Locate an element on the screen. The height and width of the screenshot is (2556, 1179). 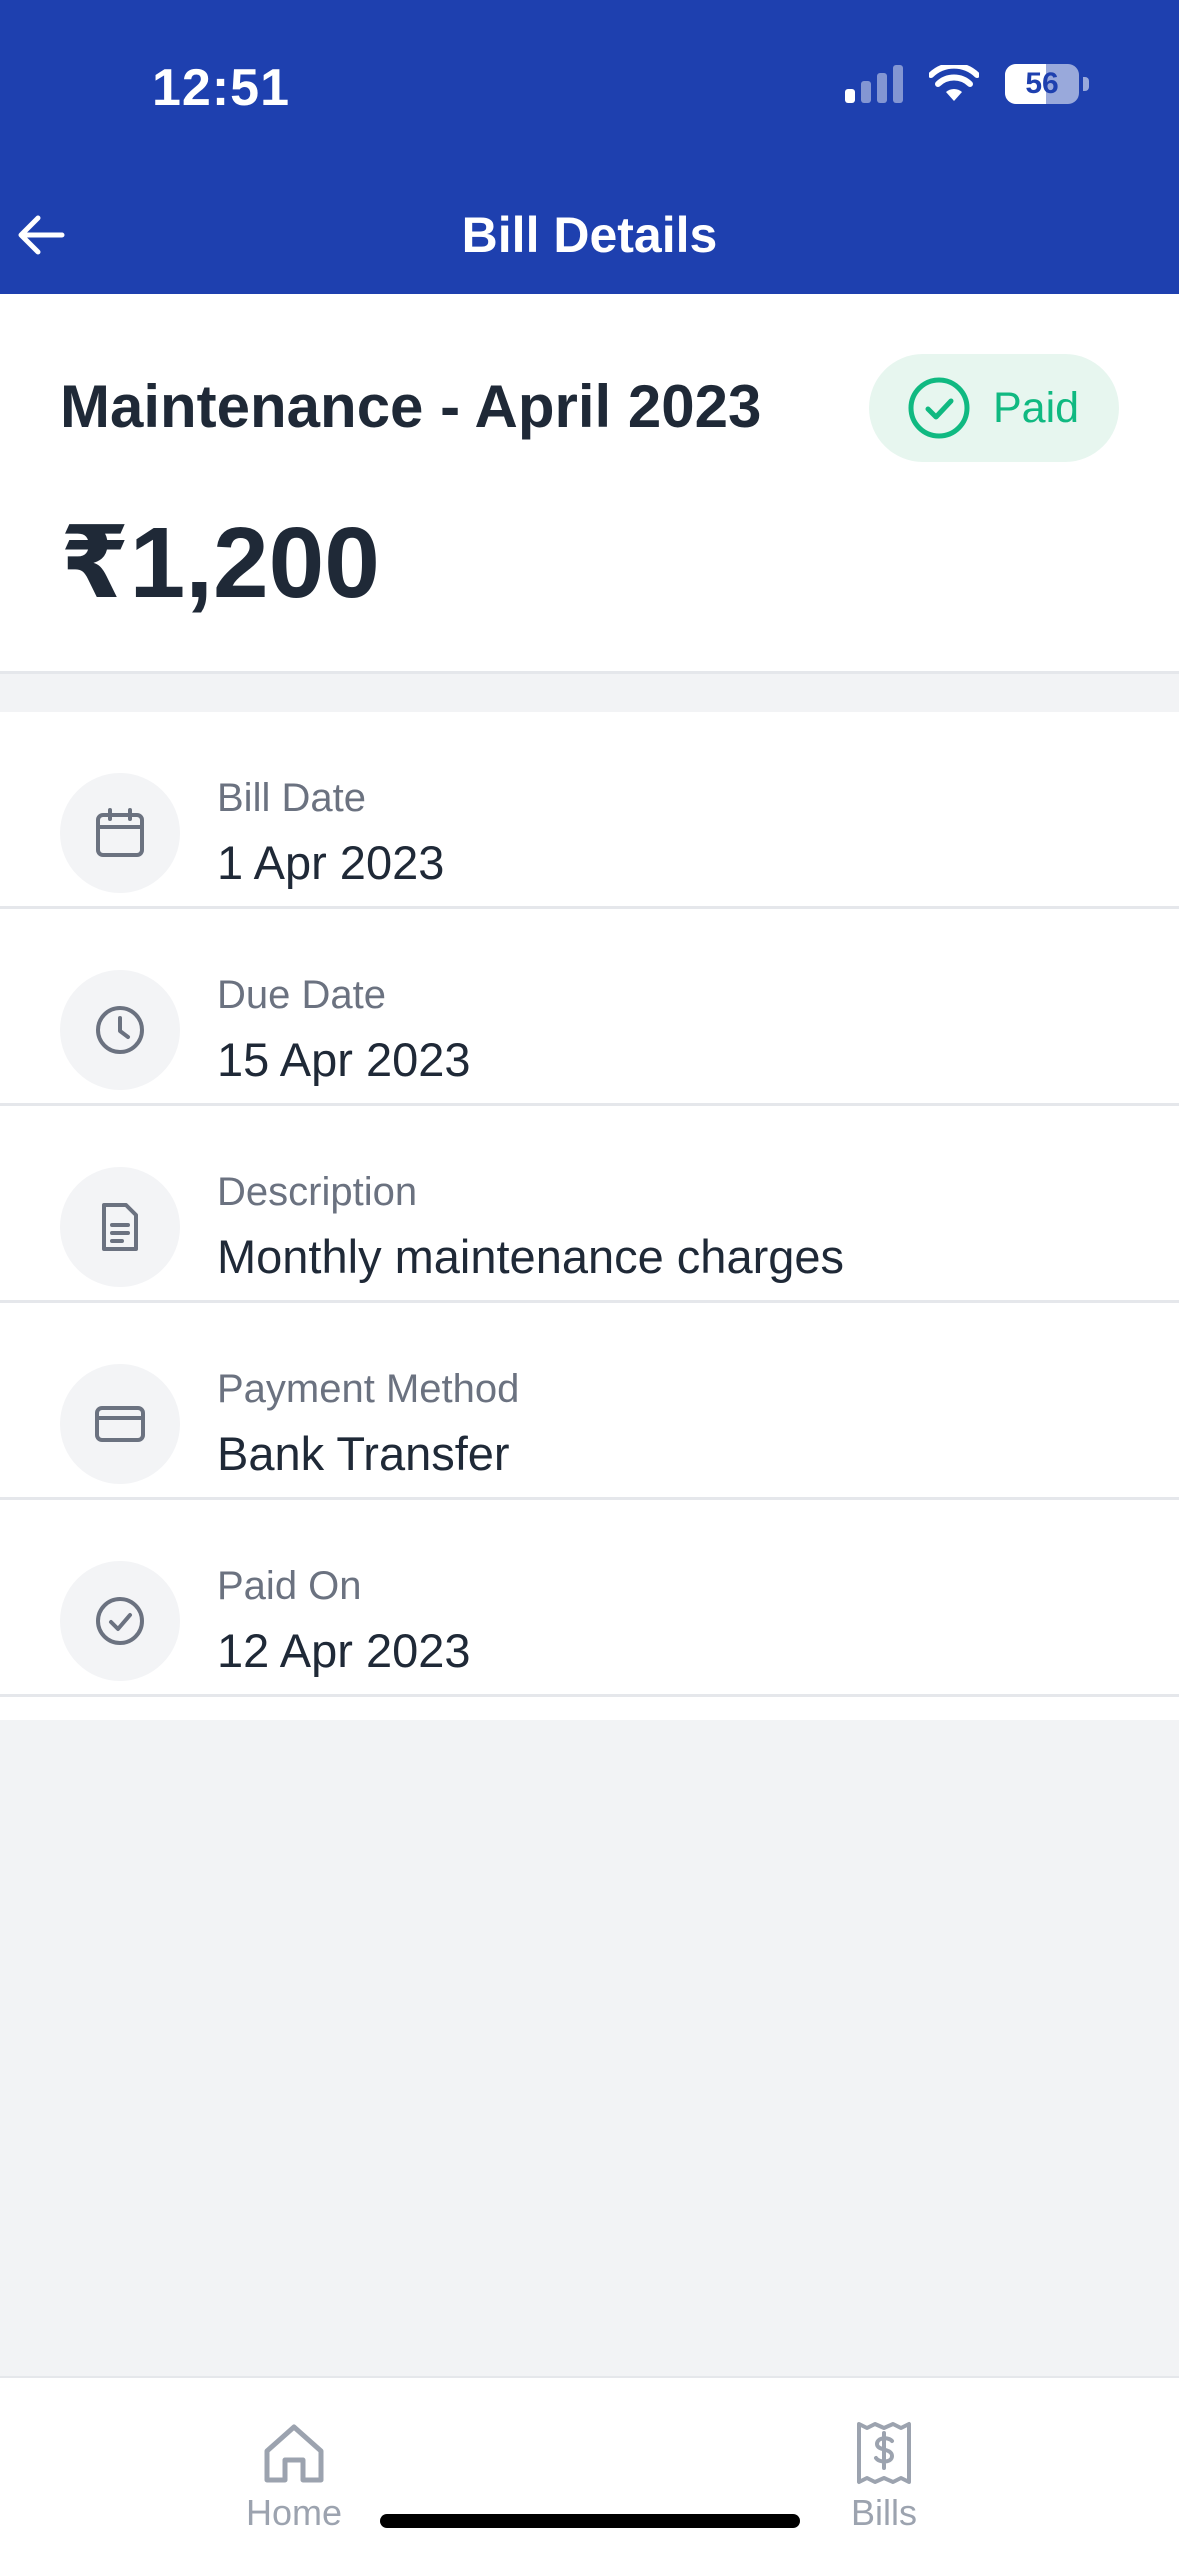
detail-value: 15 Apr 2023 is located at coordinates (344, 1059).